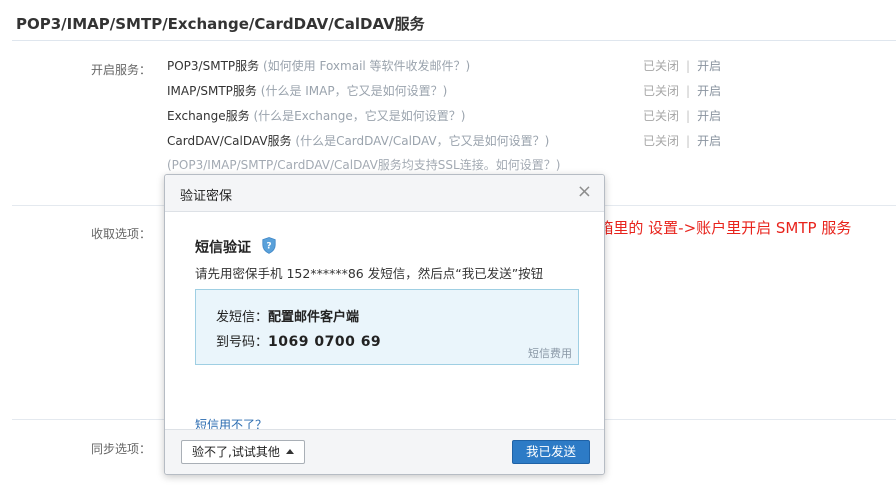 This screenshot has height=495, width=896. What do you see at coordinates (367, 66) in the screenshot?
I see `pop3-help-link: 如何使用 Foxmail 等软件收发邮件？` at bounding box center [367, 66].